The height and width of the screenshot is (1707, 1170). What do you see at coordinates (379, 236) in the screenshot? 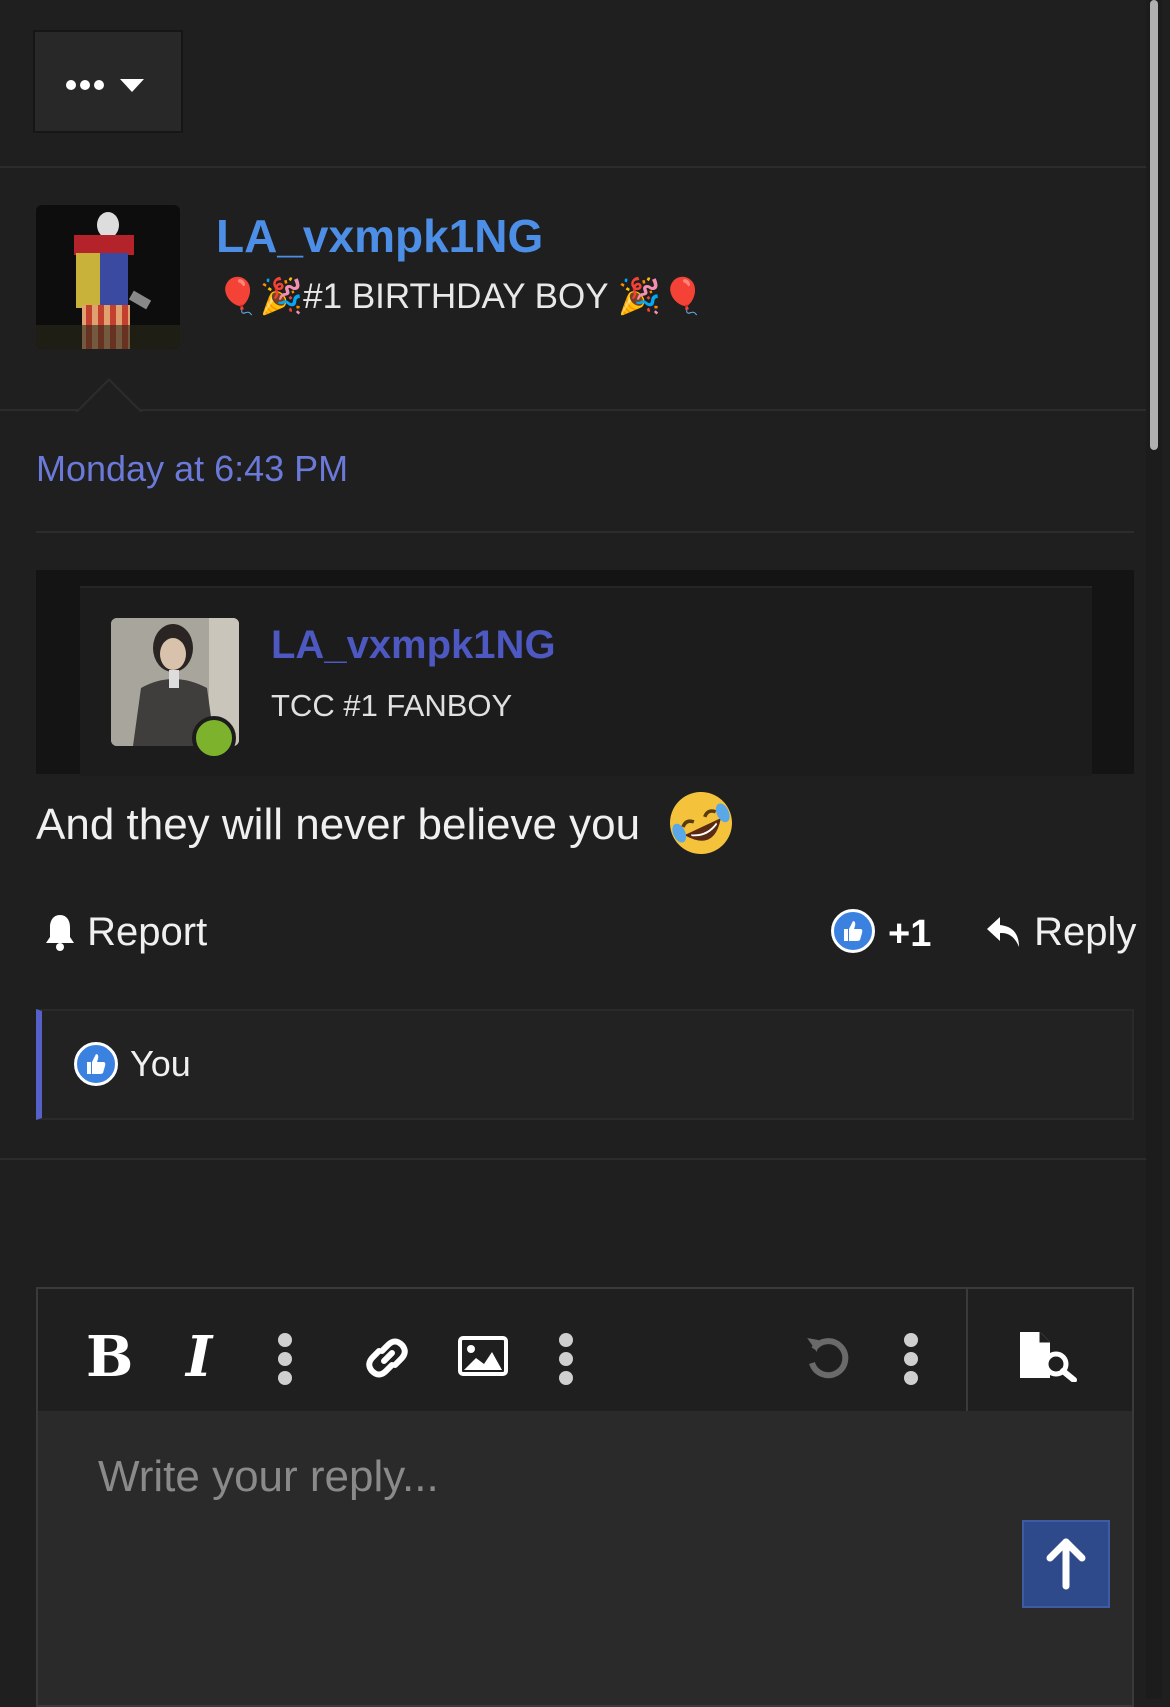
I see `author-username: LA_vxmpk1NG` at bounding box center [379, 236].